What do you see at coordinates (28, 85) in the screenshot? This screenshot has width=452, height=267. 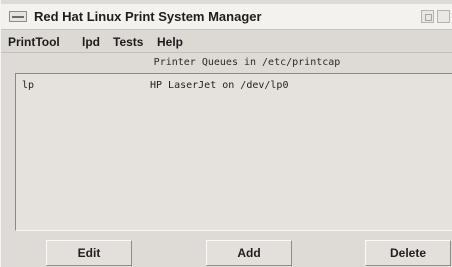 I see `queue-name: lp` at bounding box center [28, 85].